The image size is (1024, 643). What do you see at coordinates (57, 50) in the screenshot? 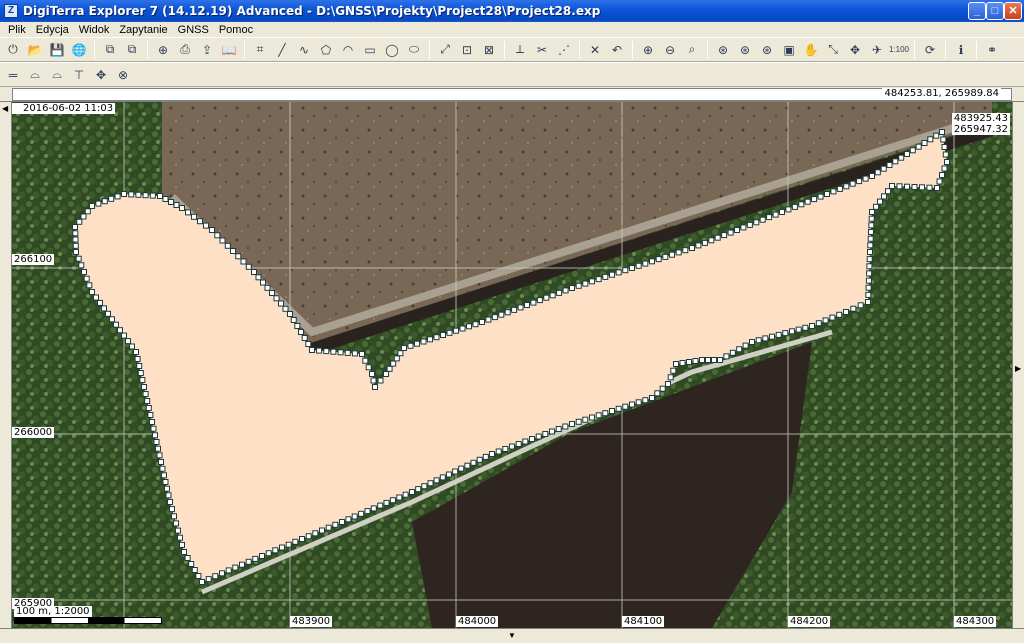
I see `save-icon: 💾` at bounding box center [57, 50].